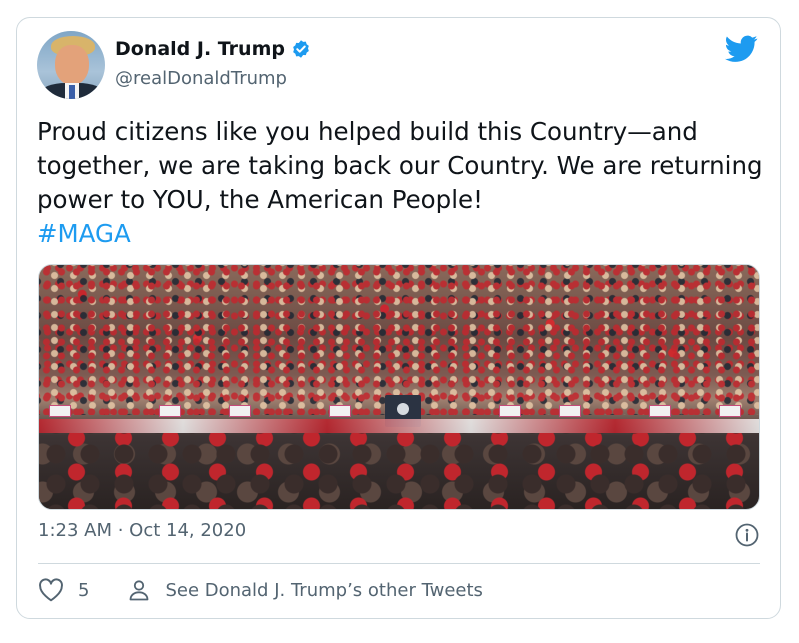 This screenshot has width=799, height=643. What do you see at coordinates (83, 590) in the screenshot?
I see `like-count: 5` at bounding box center [83, 590].